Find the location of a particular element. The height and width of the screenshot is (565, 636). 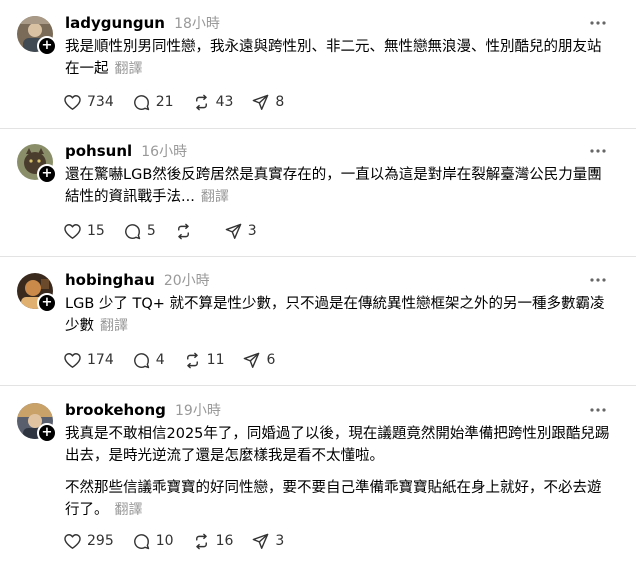

username: ladygungun is located at coordinates (115, 23).